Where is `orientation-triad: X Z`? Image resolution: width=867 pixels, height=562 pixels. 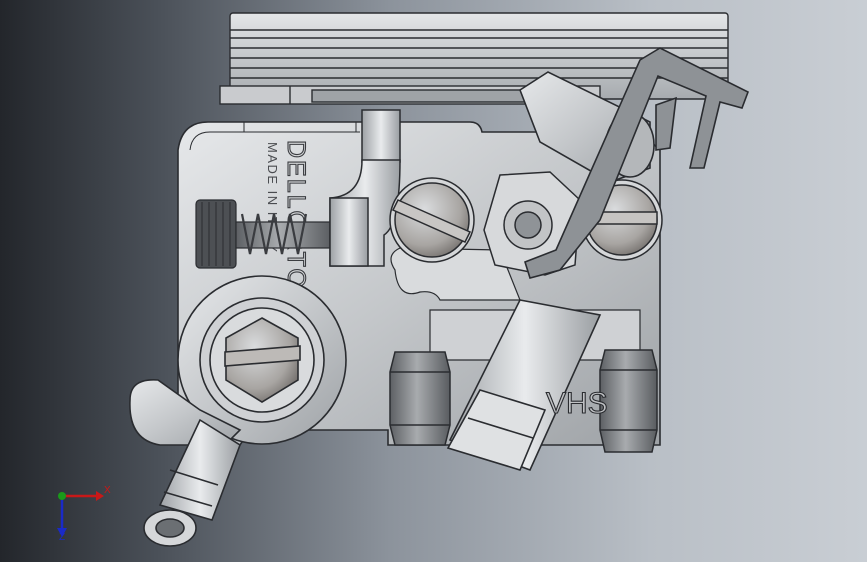
orientation-triad: X Z is located at coordinates (83, 513).